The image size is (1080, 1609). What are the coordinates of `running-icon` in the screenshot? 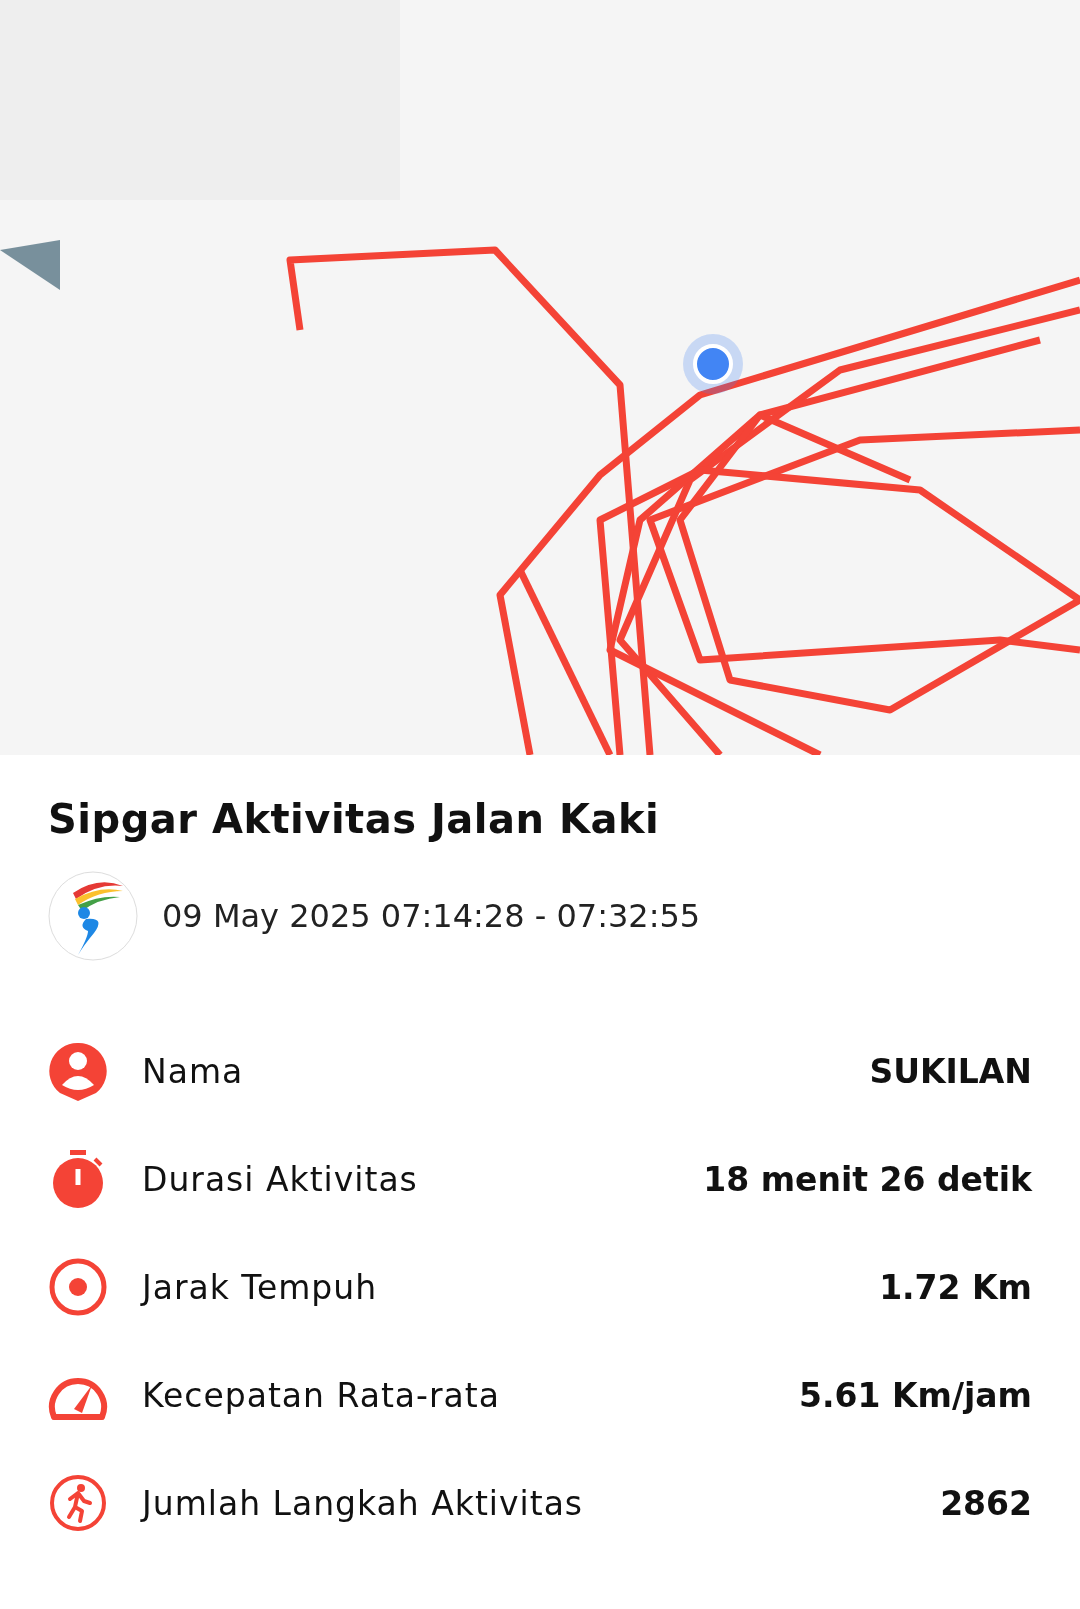 It's located at (78, 1503).